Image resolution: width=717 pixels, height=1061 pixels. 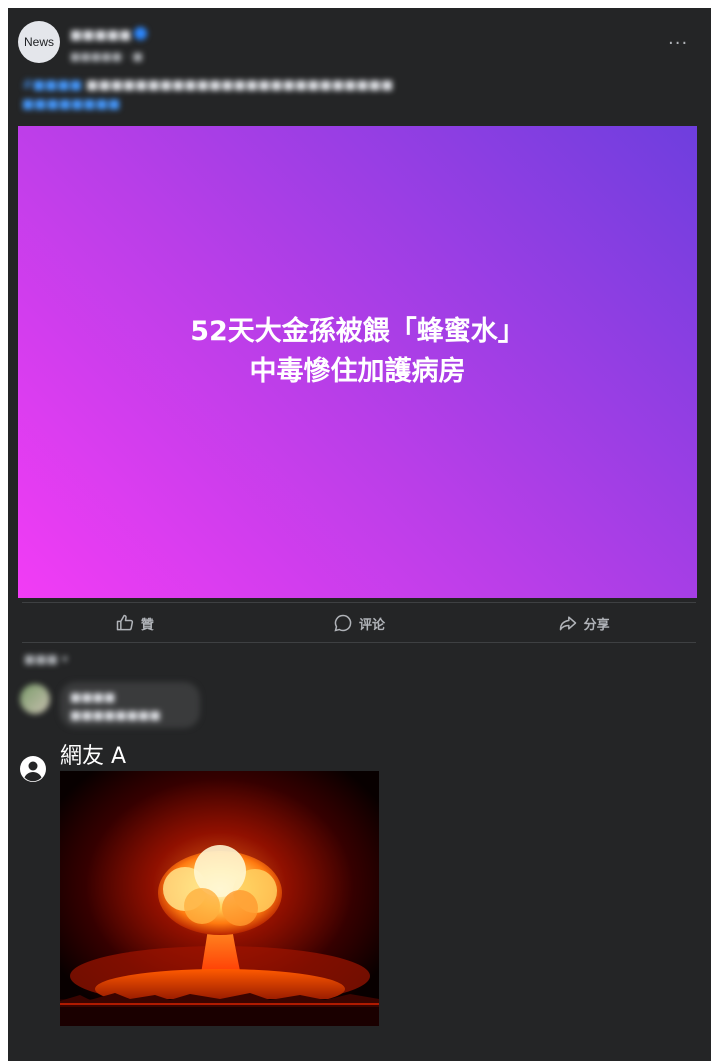 I want to click on netizen-name: 網友 A, so click(x=93, y=754).